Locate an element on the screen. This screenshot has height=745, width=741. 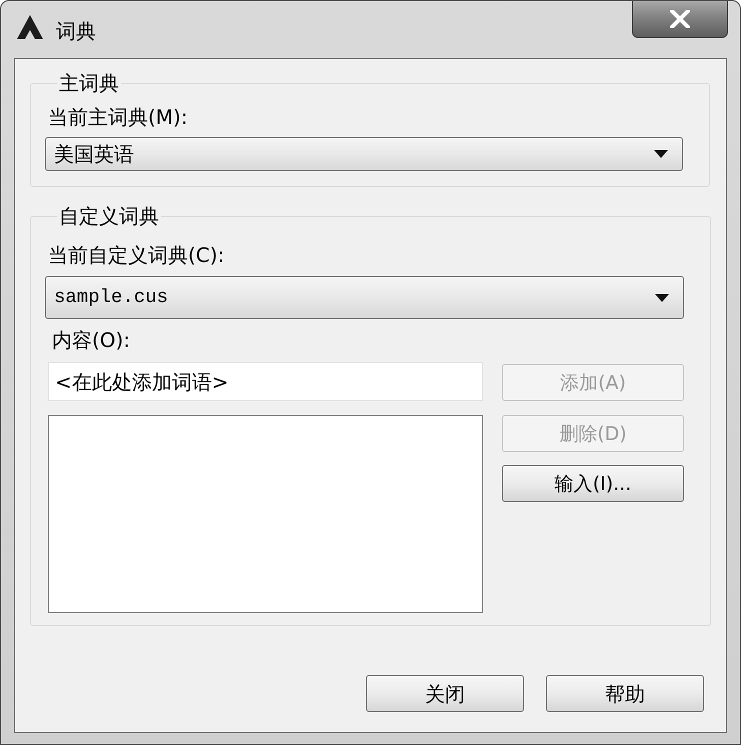
field-label: 当前主词典(M): is located at coordinates (118, 117).